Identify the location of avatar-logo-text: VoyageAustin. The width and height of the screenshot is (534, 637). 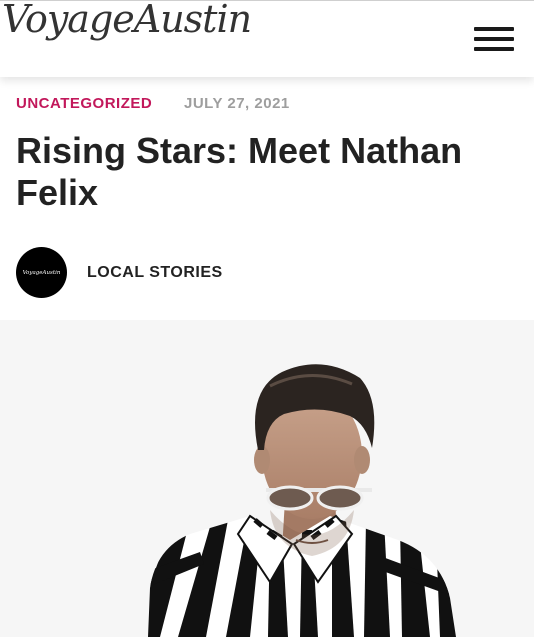
(41, 272).